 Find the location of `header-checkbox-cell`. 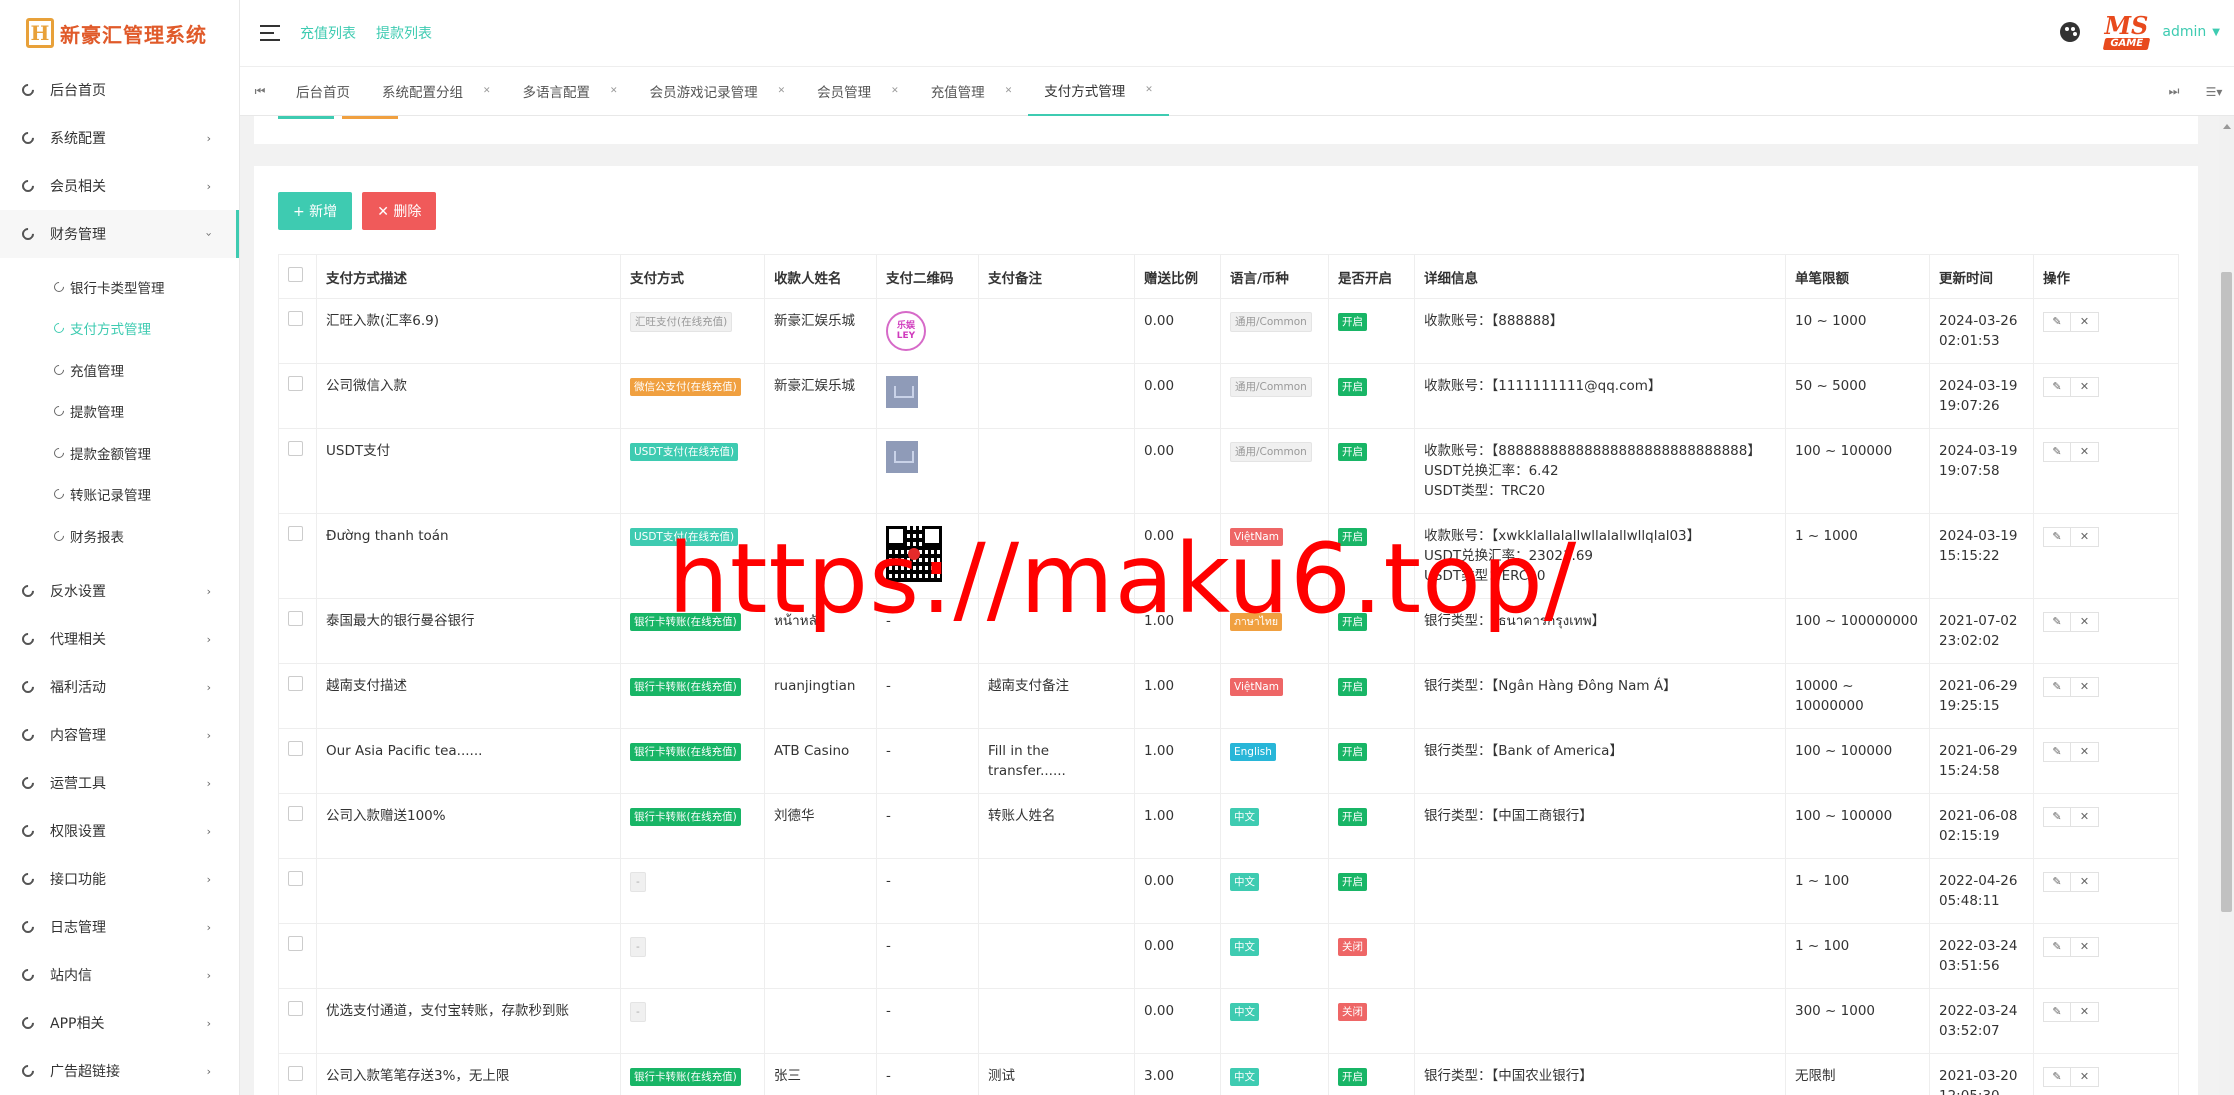

header-checkbox-cell is located at coordinates (297, 276).